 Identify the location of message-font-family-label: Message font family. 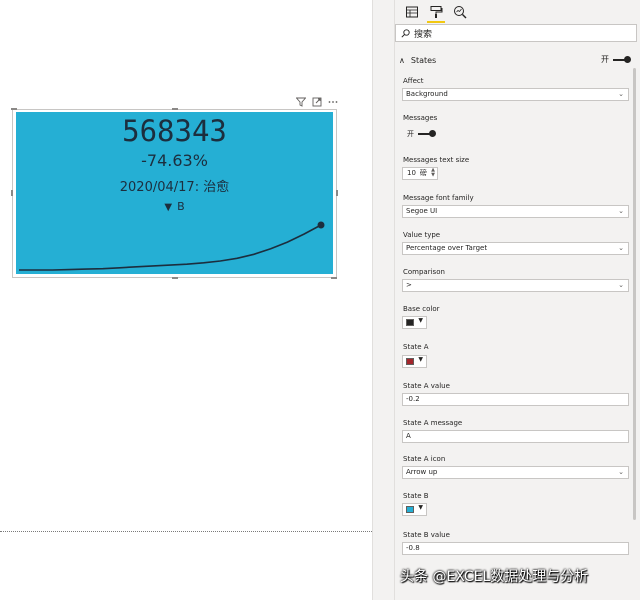
(438, 198).